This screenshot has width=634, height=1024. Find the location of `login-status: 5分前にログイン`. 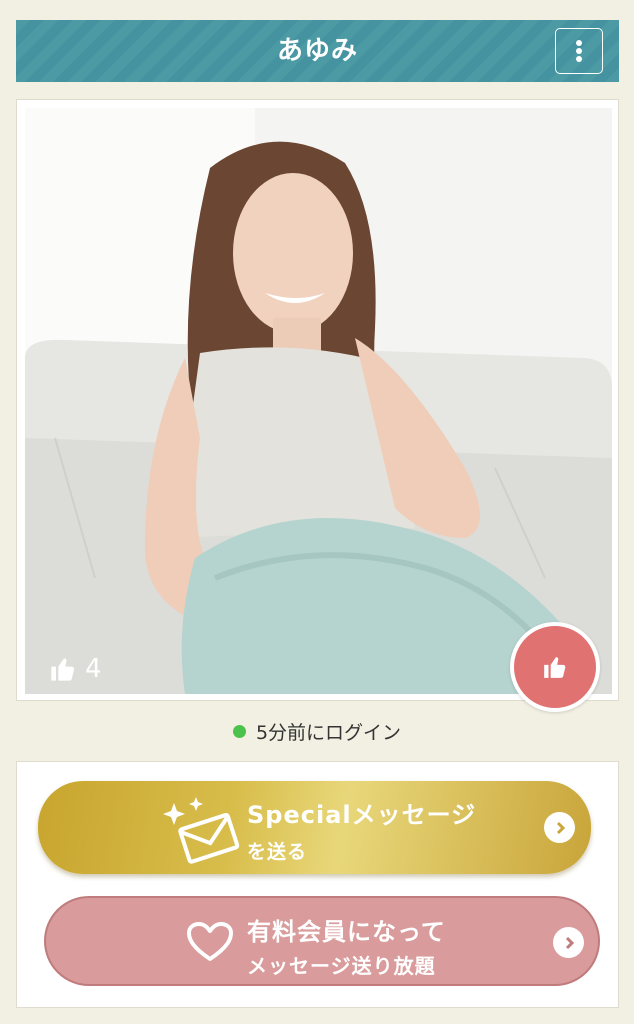

login-status: 5分前にログイン is located at coordinates (317, 731).